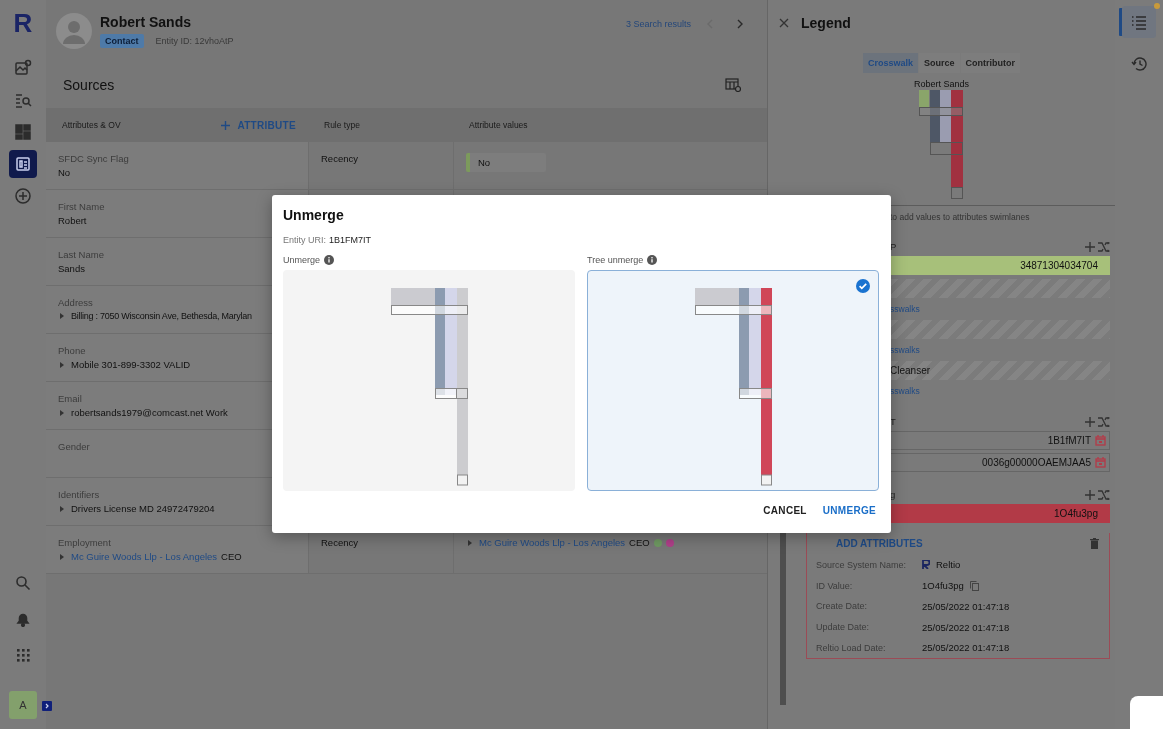  I want to click on crosswalk-lane: 1B1fM7IT, so click(1000, 440).